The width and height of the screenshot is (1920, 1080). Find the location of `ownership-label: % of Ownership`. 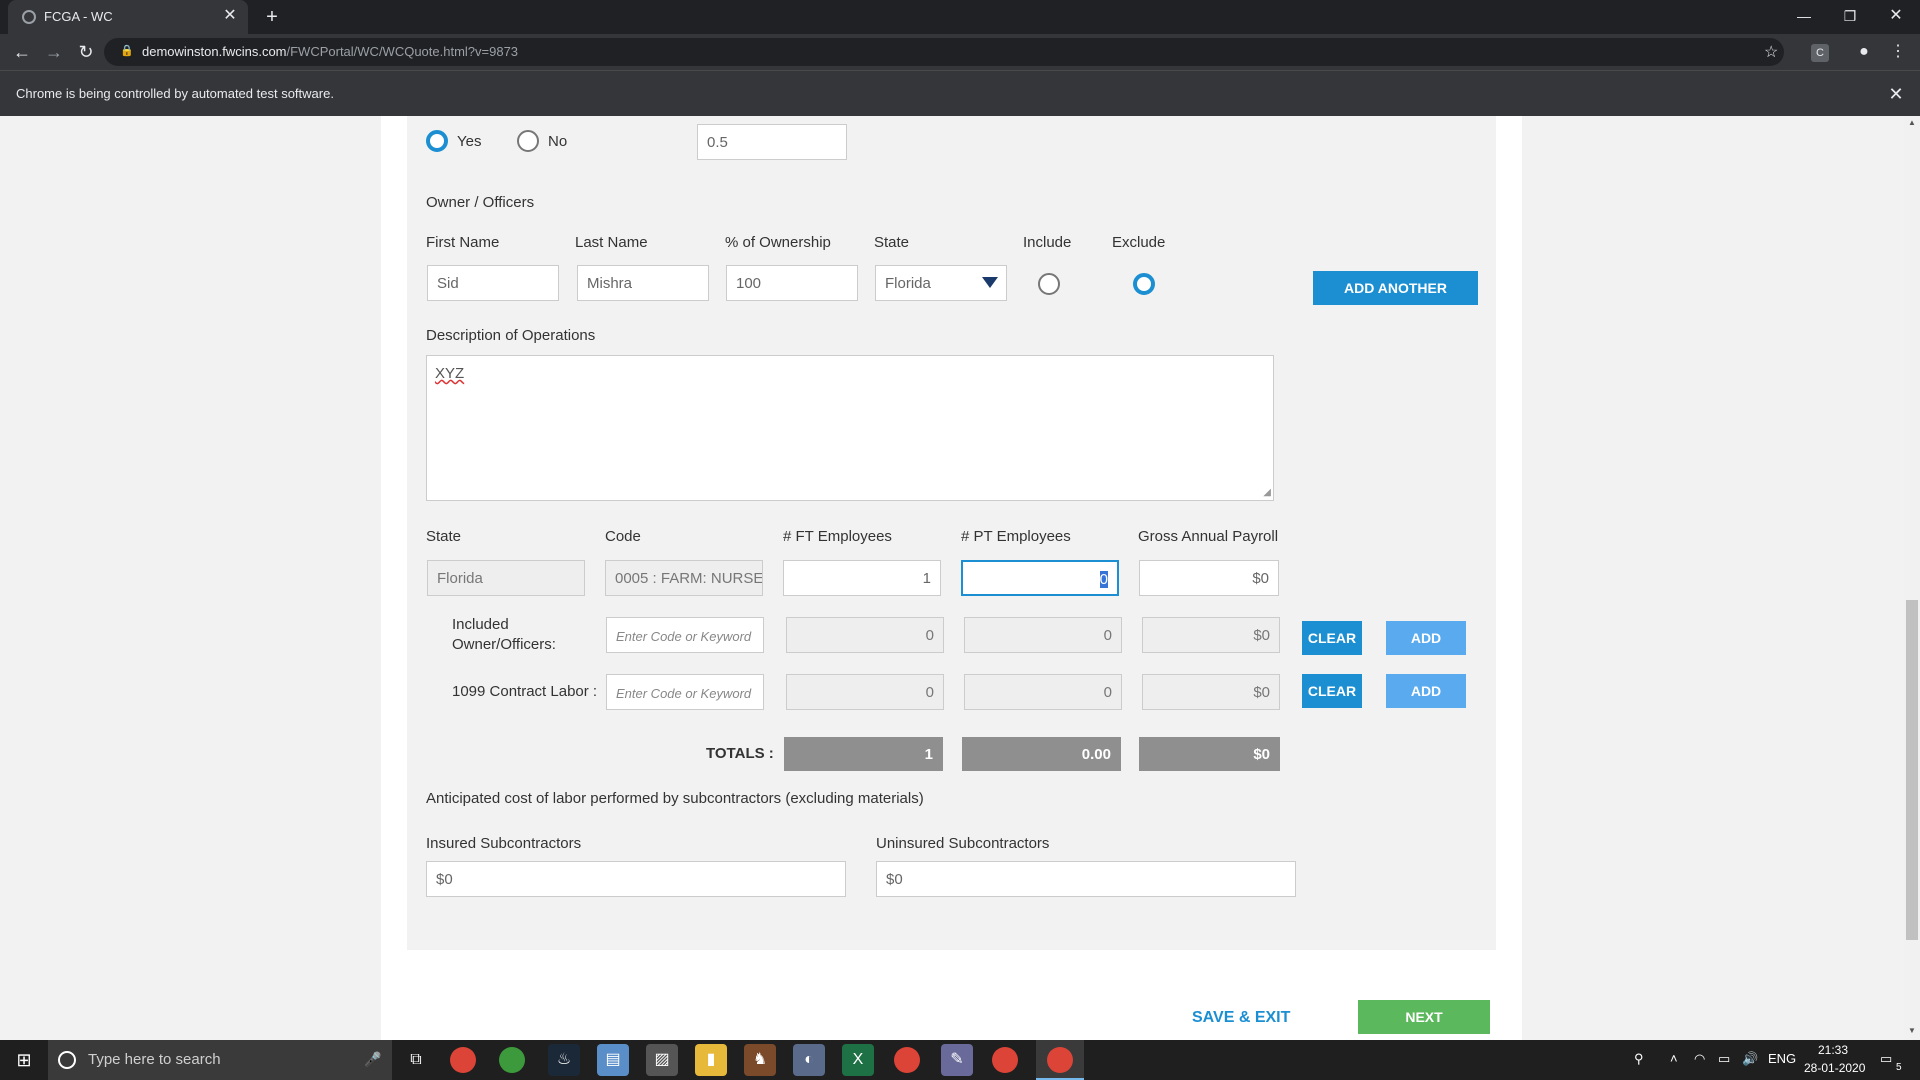

ownership-label: % of Ownership is located at coordinates (778, 242).